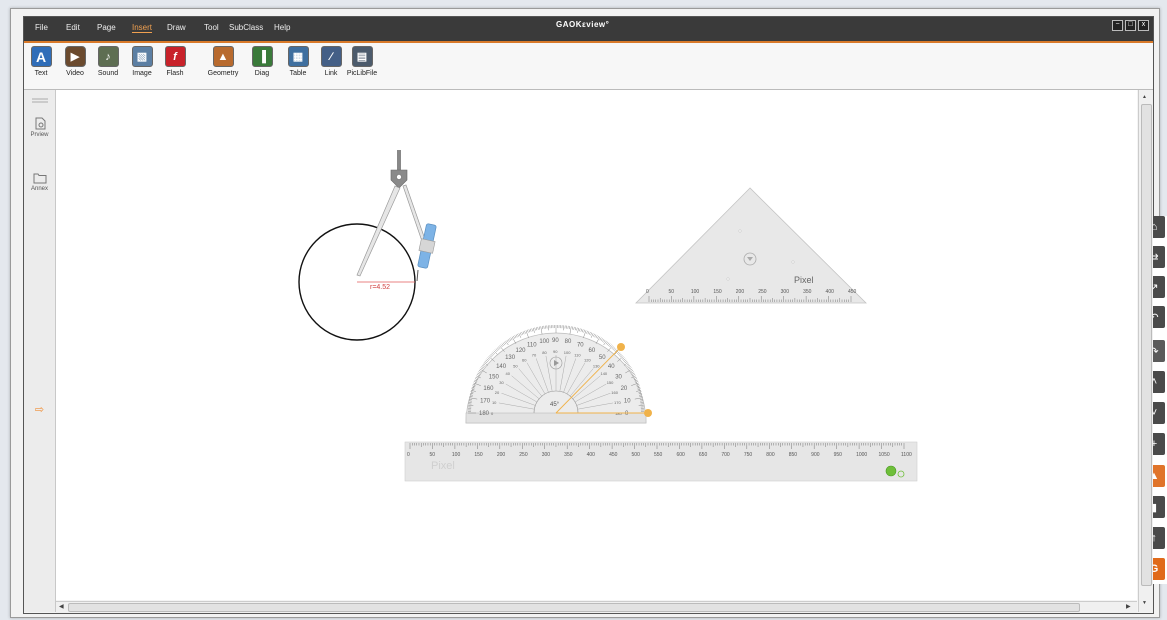  I want to click on triangle-ruler: Pixel 0 50 100 150 200 250 300 350 400 450, so click(751, 245).